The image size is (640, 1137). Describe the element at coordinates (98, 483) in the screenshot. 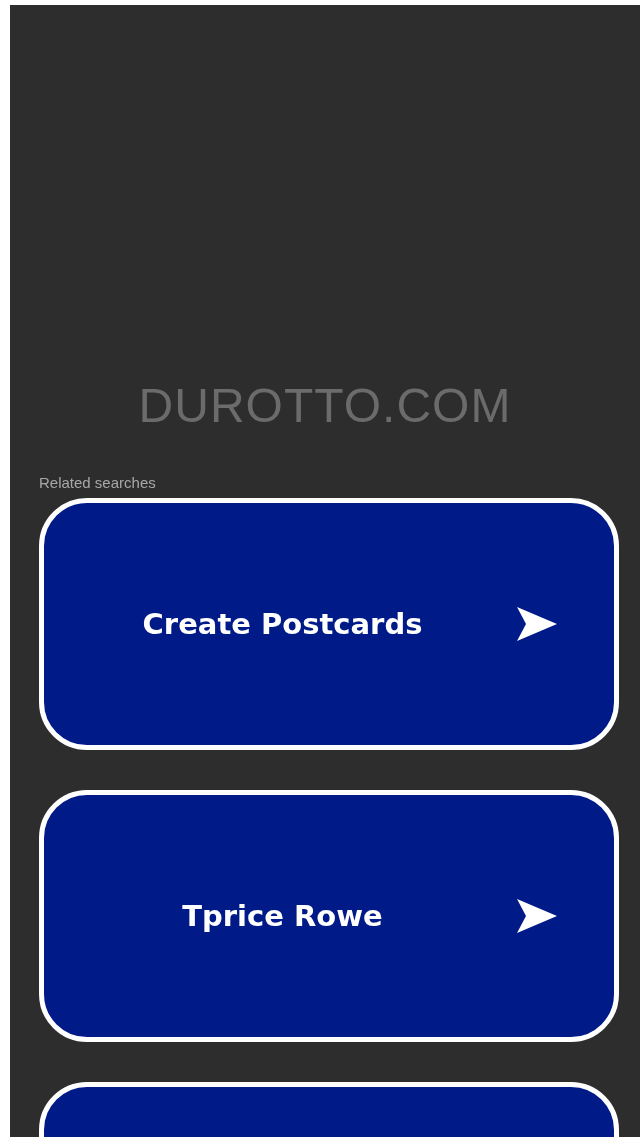

I see `section-heading: Related searches` at that location.